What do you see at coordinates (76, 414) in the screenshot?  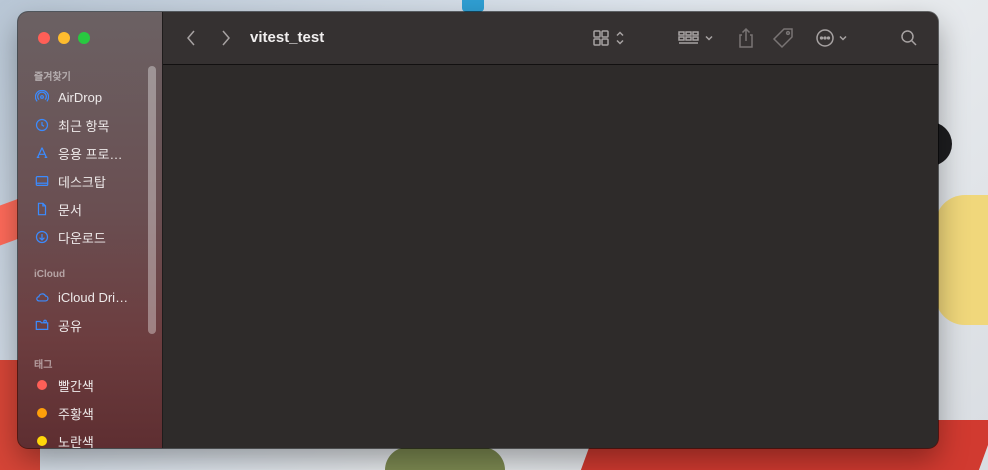 I see `sidebar-item-label: 주황색` at bounding box center [76, 414].